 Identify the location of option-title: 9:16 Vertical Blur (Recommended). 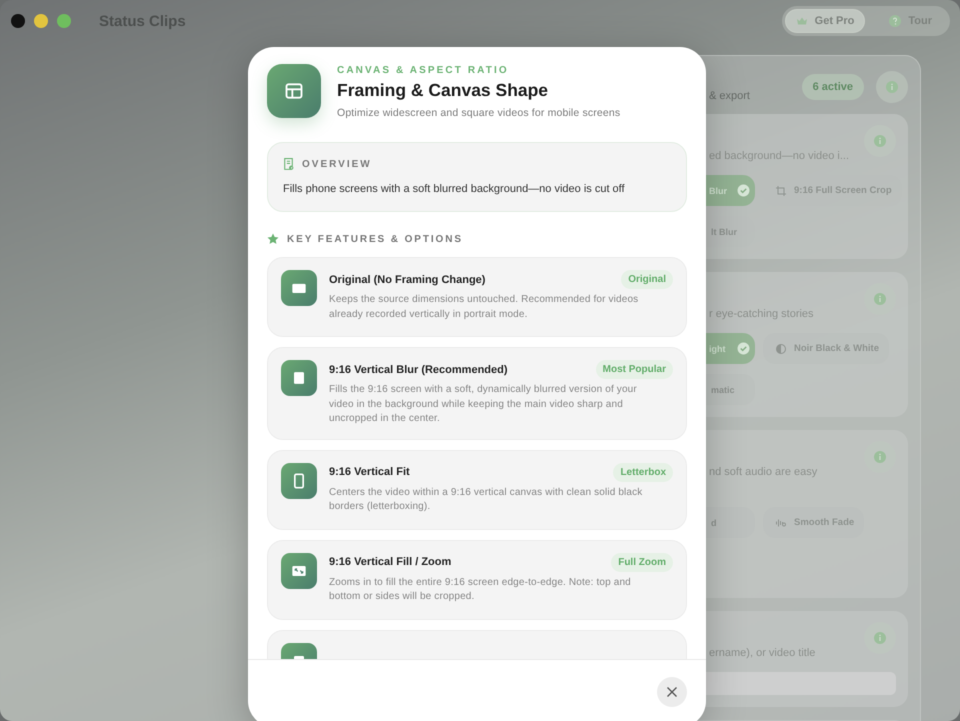
(418, 370).